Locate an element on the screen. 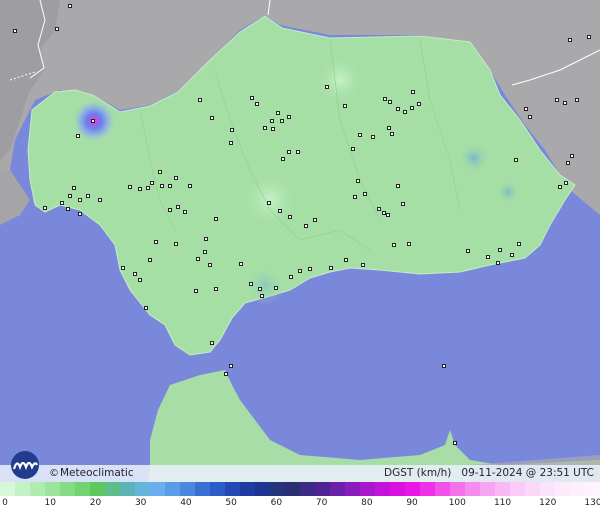 The width and height of the screenshot is (600, 517). brand-name: Meteoclimatic is located at coordinates (97, 473).